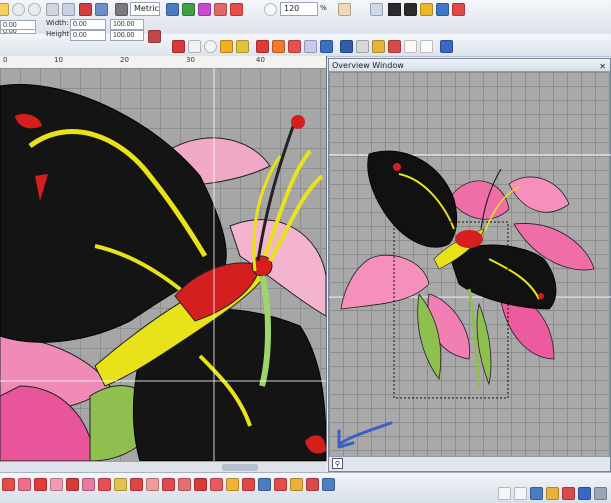 The image size is (611, 503). I want to click on pattern-icon, so click(294, 46).